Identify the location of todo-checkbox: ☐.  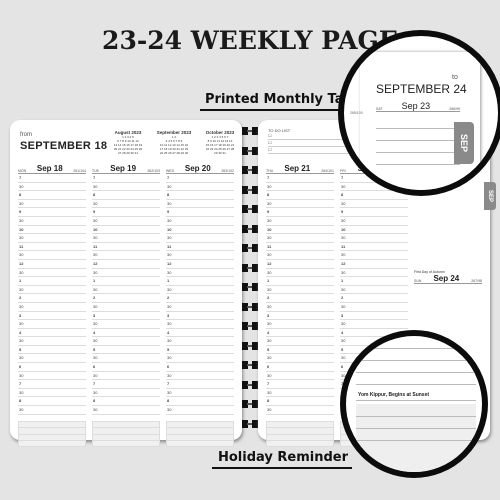
(308, 150).